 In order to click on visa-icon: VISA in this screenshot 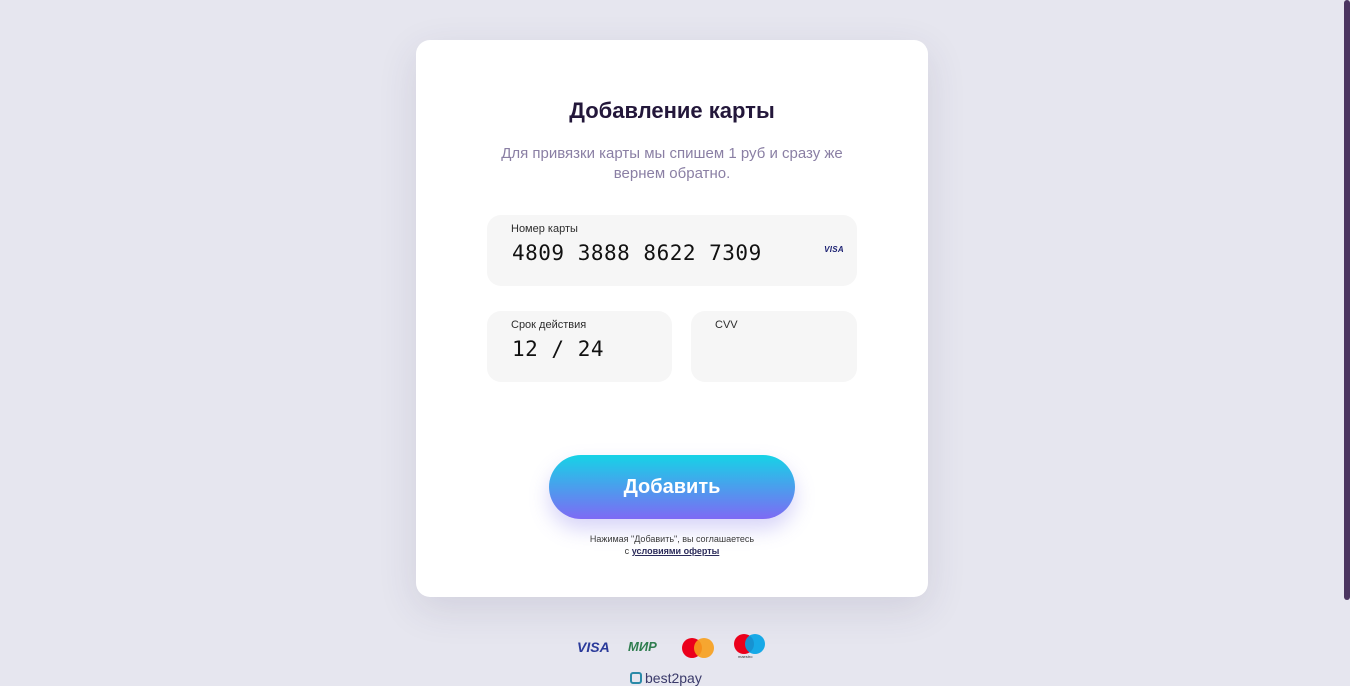, I will do `click(834, 249)`.